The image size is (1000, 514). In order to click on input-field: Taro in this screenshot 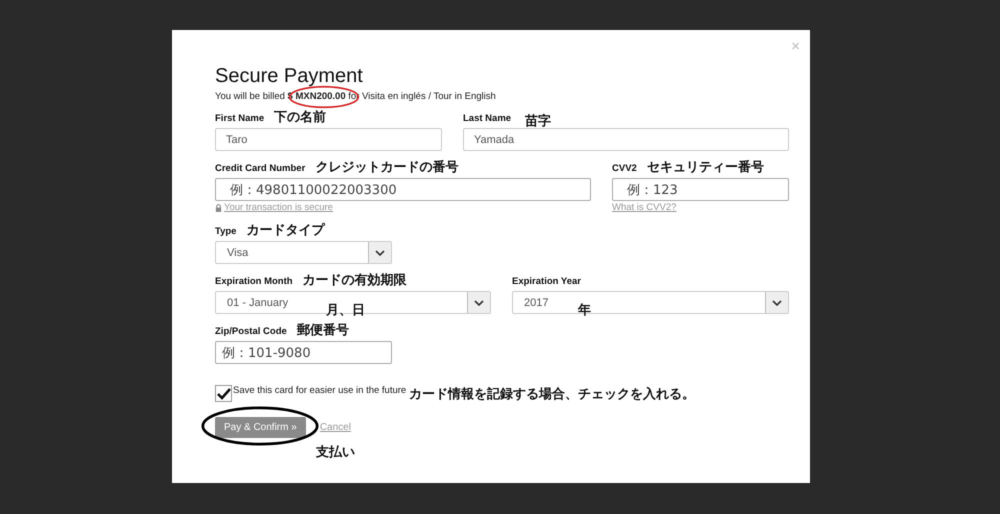, I will do `click(328, 139)`.